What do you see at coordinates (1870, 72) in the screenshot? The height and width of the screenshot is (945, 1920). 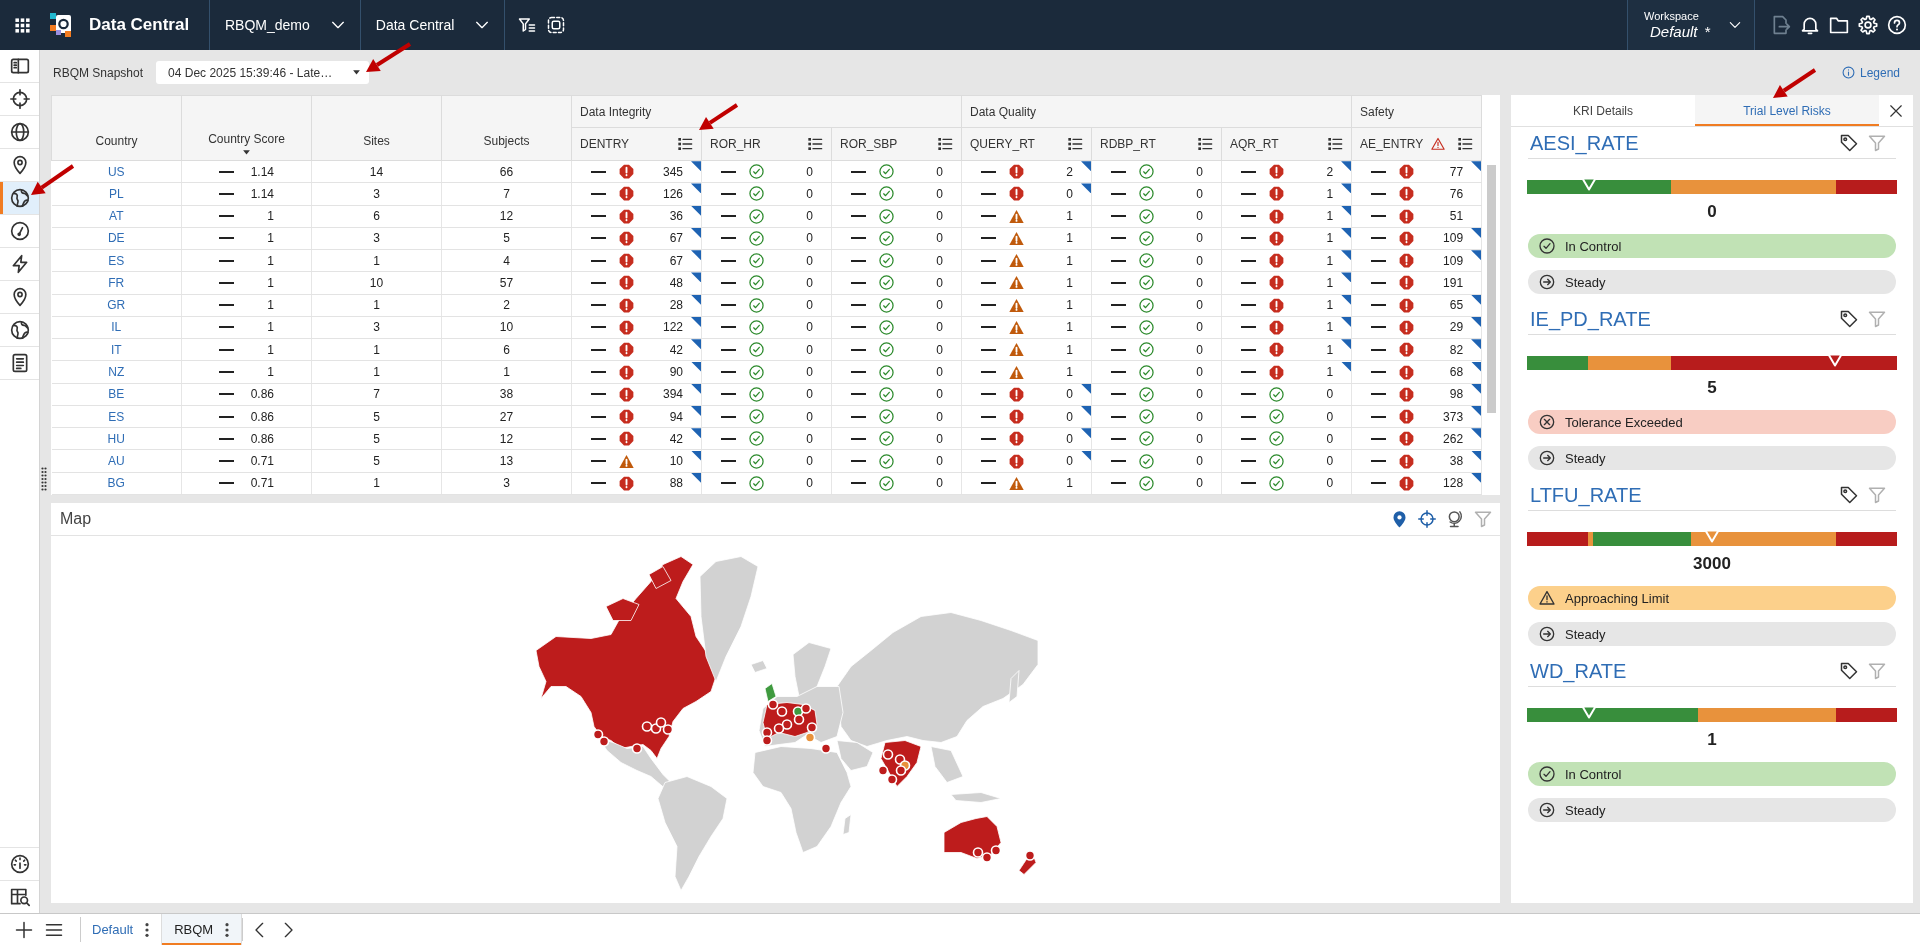 I see `legend-link: Legend` at bounding box center [1870, 72].